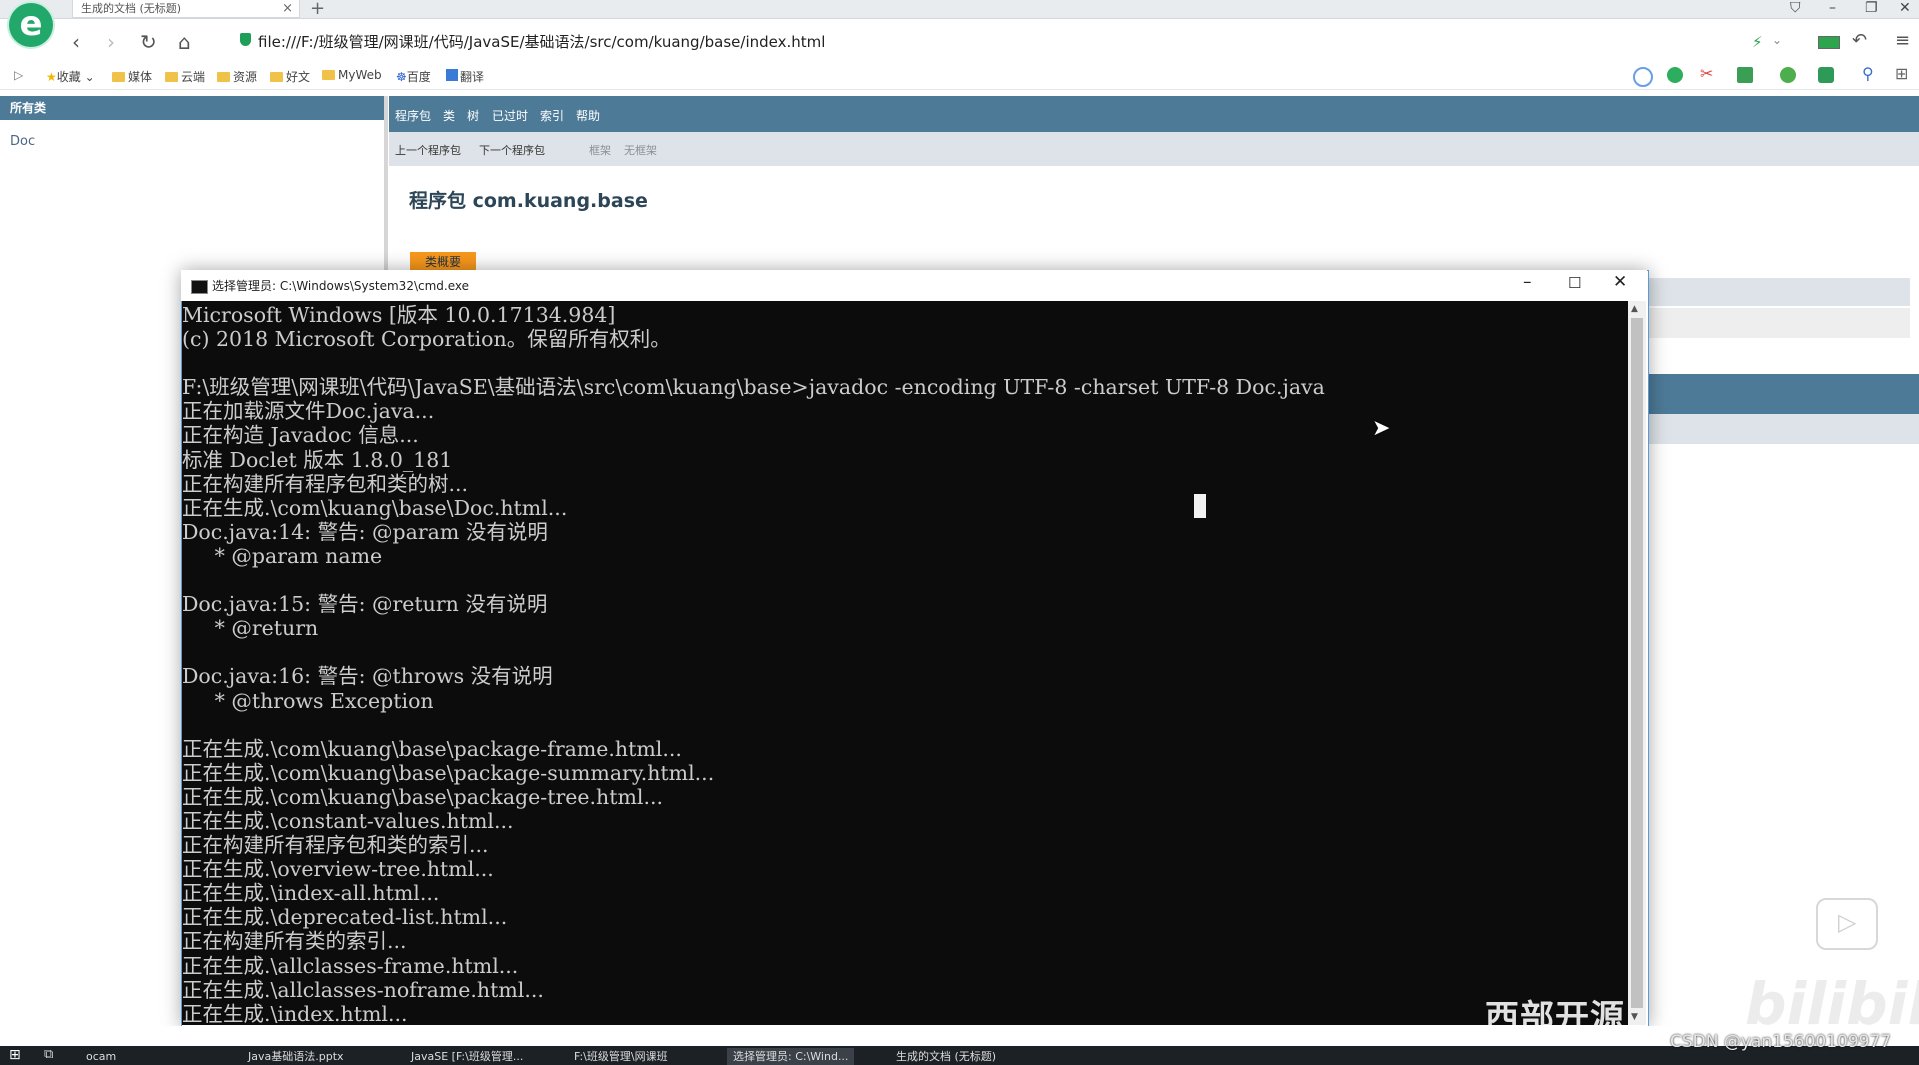 This screenshot has width=1919, height=1065. Describe the element at coordinates (1200, 506) in the screenshot. I see `text-cursor` at that location.